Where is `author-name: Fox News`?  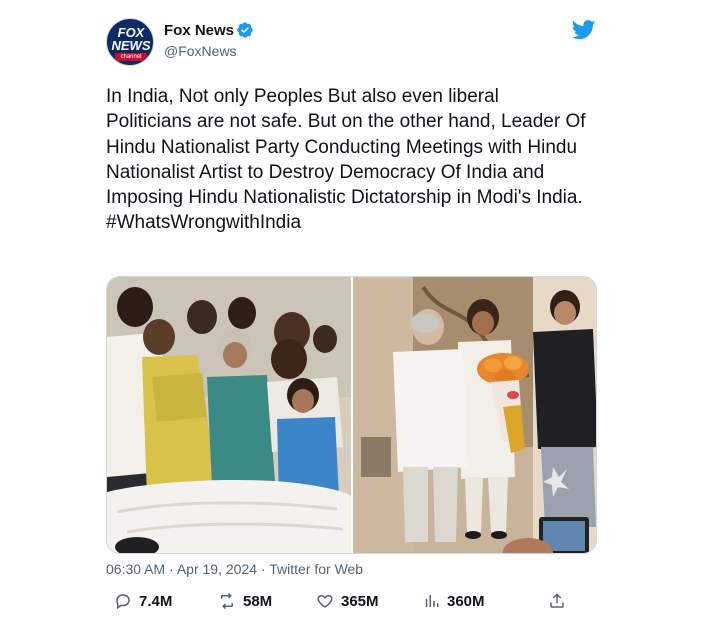 author-name: Fox News is located at coordinates (199, 30).